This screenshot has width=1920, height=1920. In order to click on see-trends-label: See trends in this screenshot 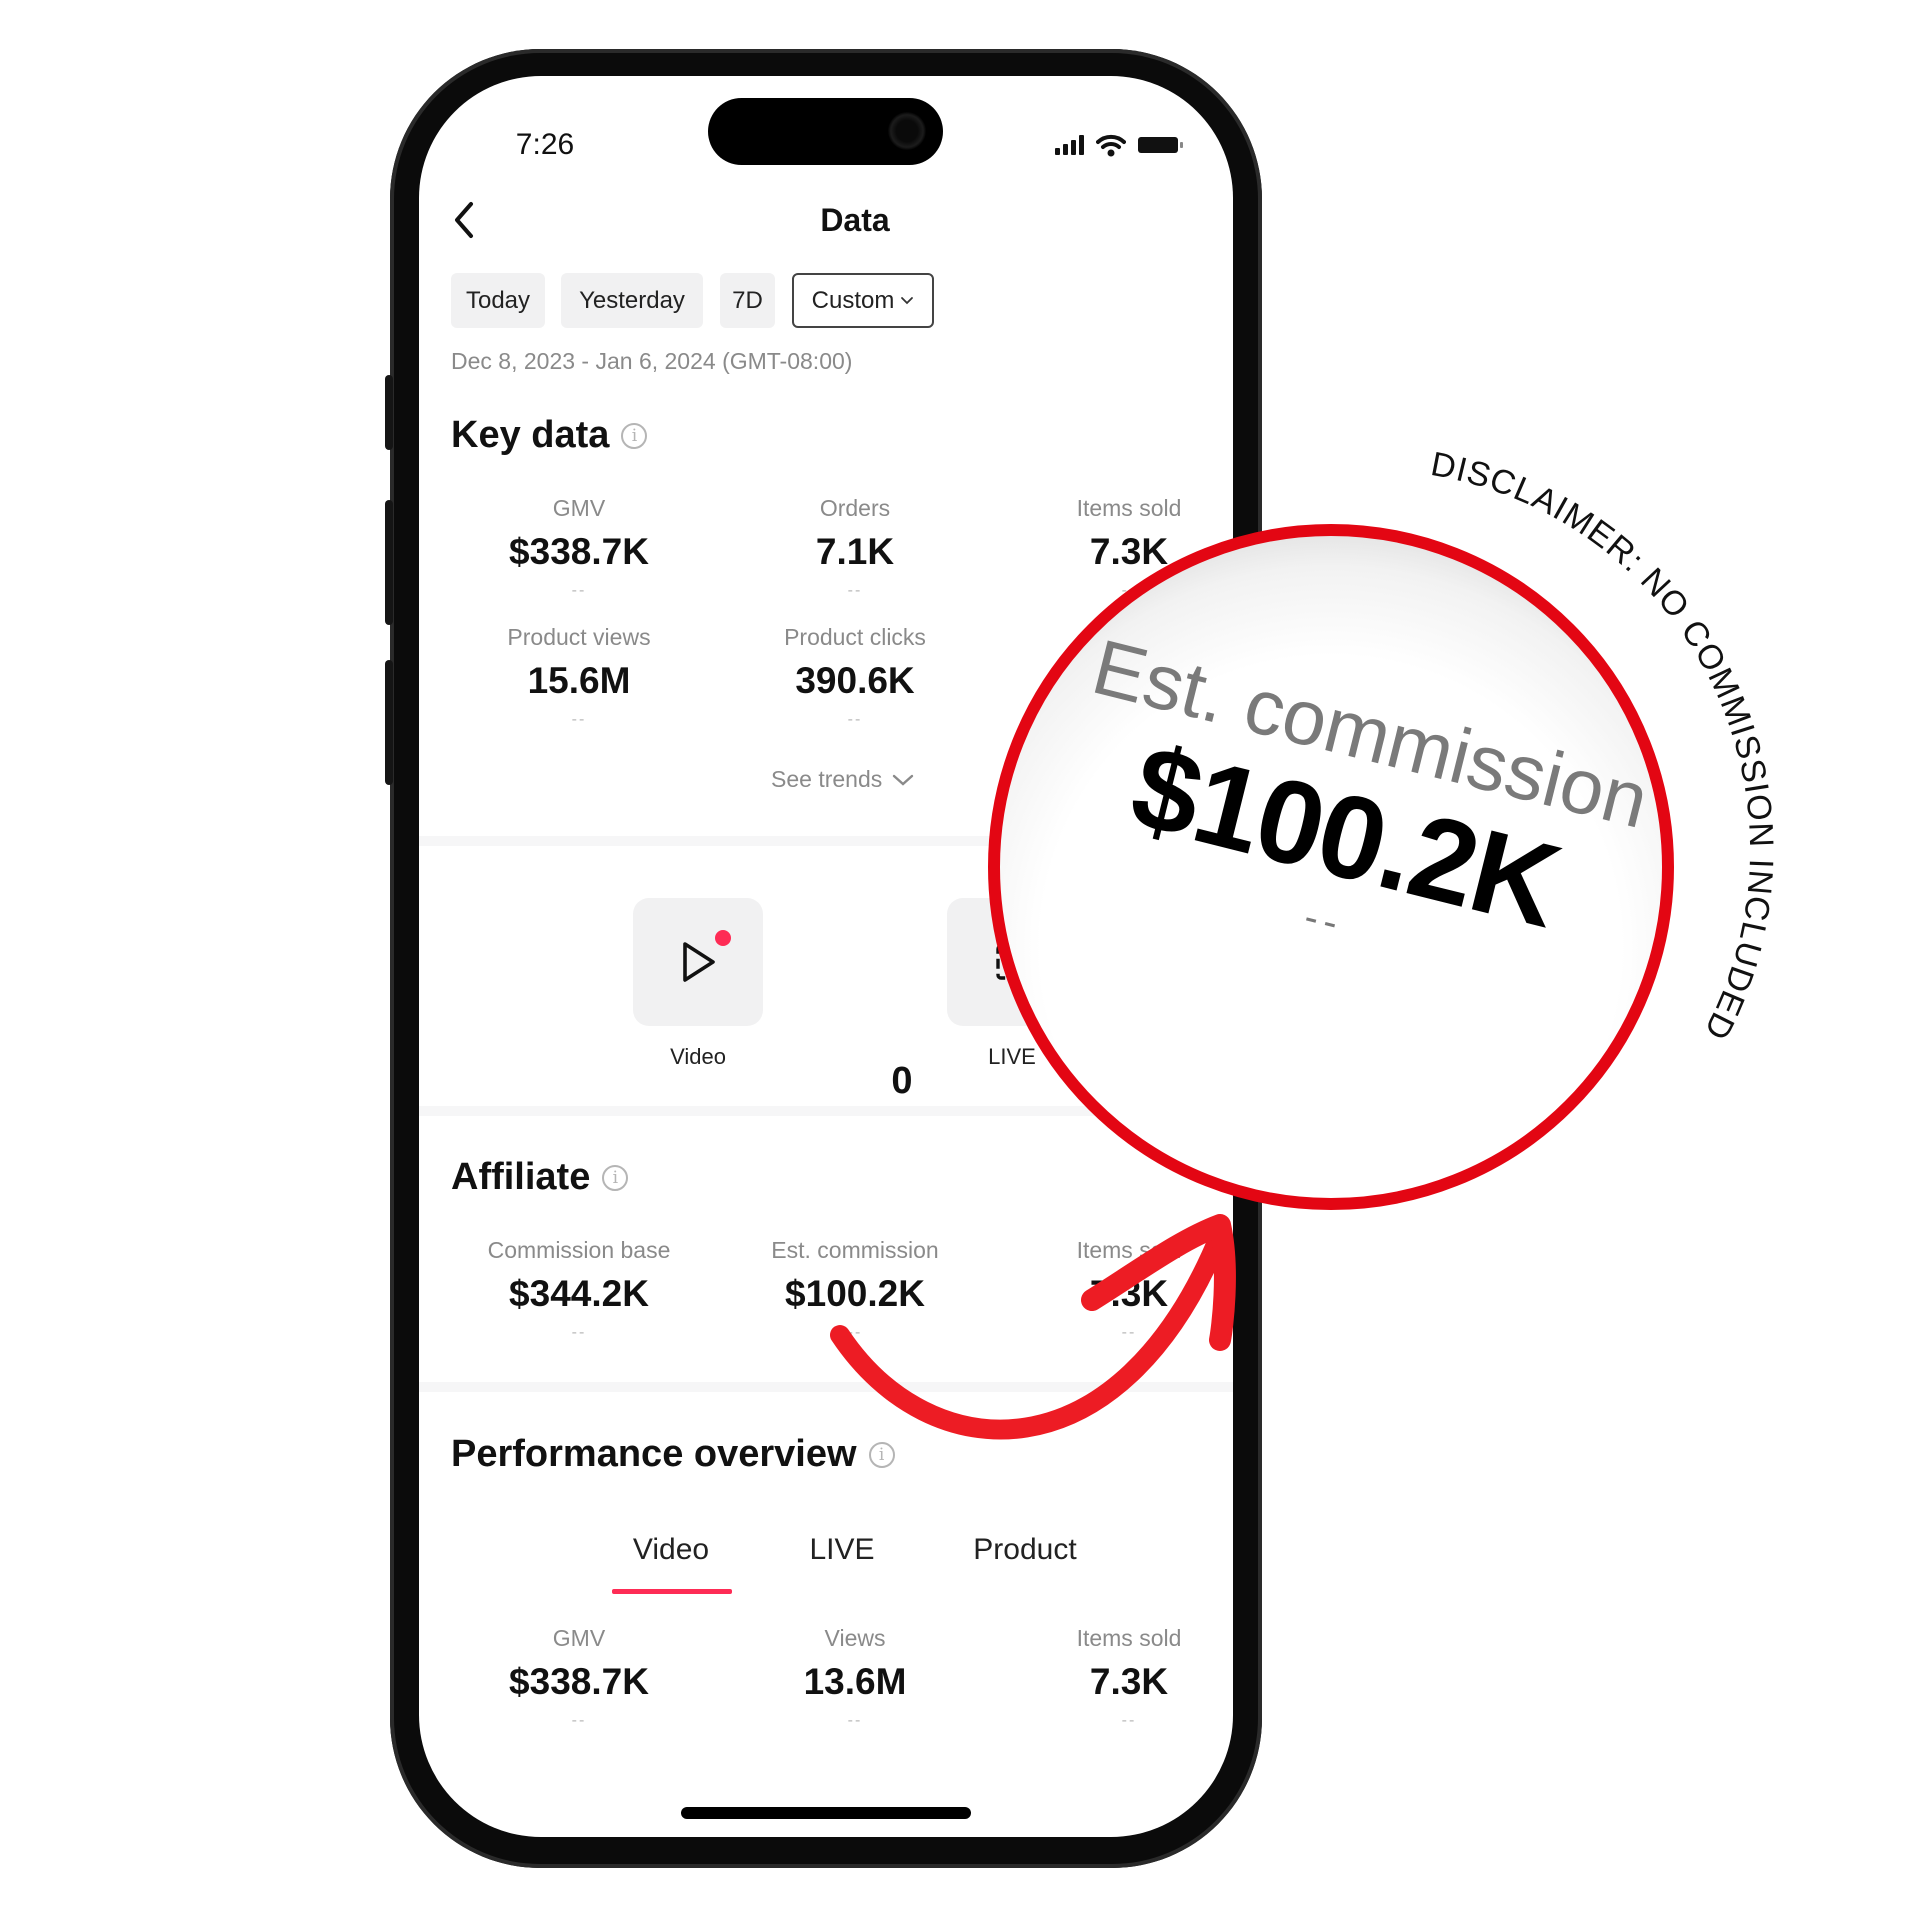, I will do `click(827, 779)`.